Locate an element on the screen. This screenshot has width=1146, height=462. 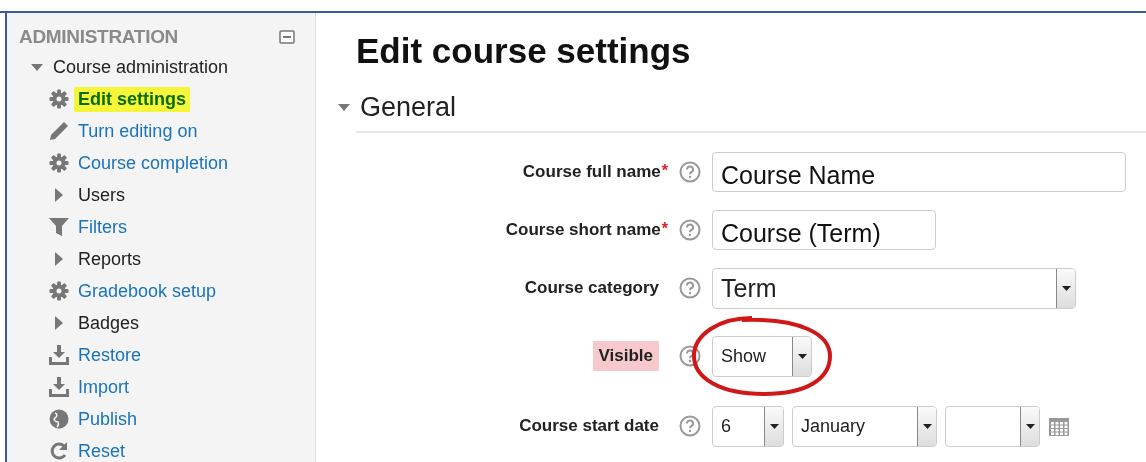
menu-link: Publish is located at coordinates (108, 419).